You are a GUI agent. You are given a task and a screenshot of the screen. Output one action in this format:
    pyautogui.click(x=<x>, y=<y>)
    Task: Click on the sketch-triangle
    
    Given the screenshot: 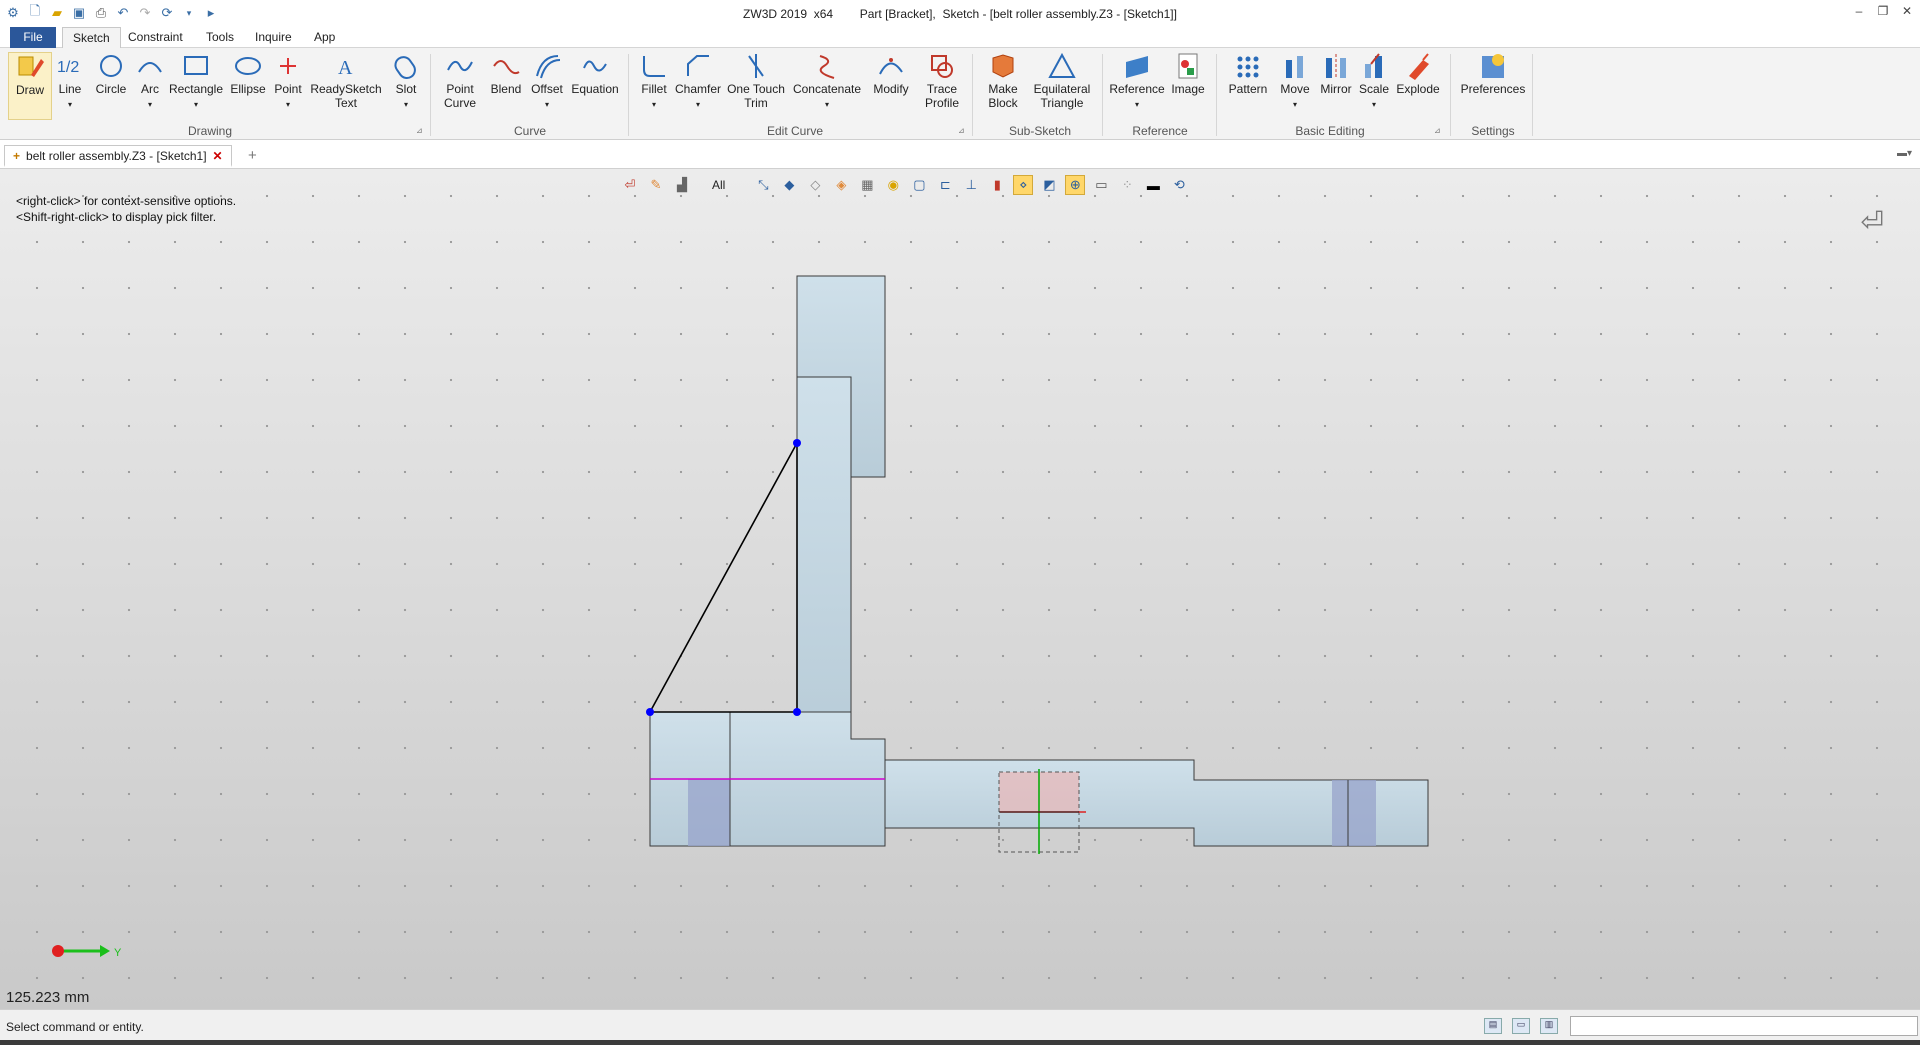 What is the action you would take?
    pyautogui.click(x=723, y=577)
    